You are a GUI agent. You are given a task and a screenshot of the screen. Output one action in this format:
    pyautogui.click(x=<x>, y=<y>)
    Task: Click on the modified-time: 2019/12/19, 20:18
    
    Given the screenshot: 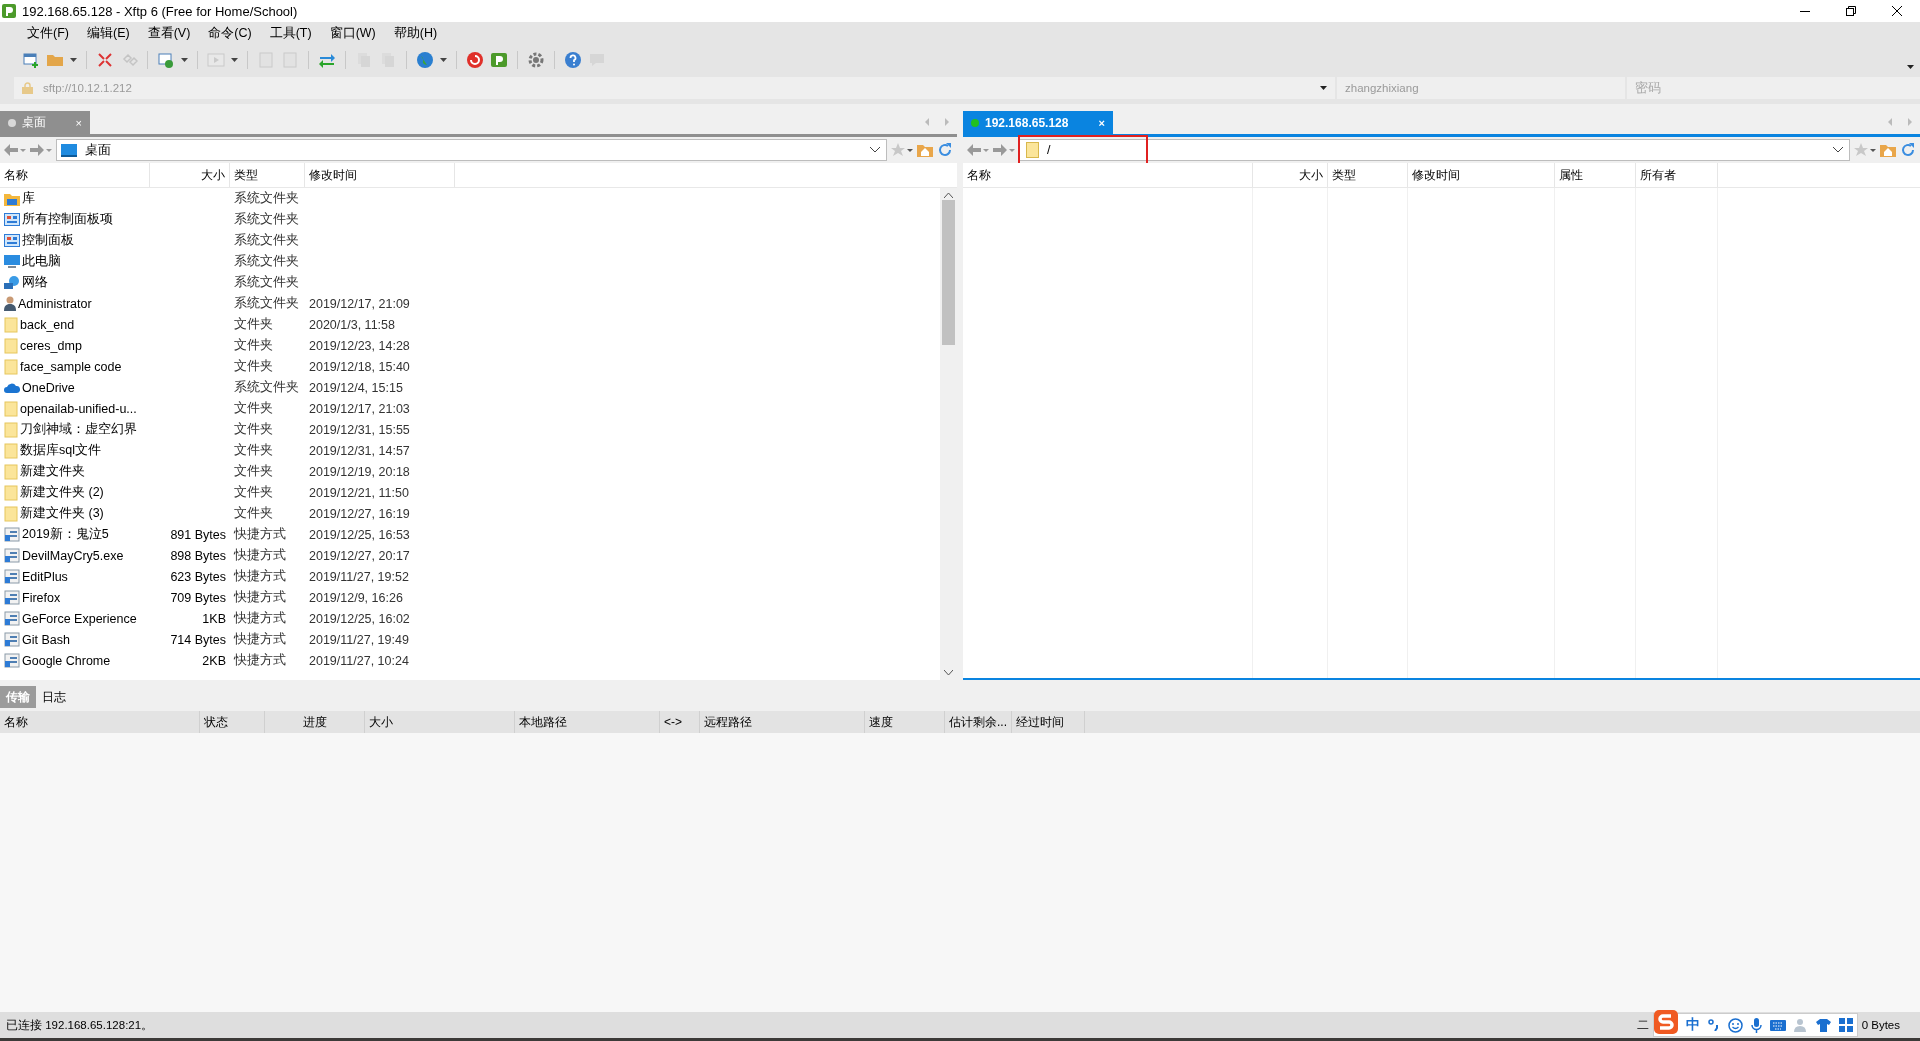 What is the action you would take?
    pyautogui.click(x=359, y=471)
    